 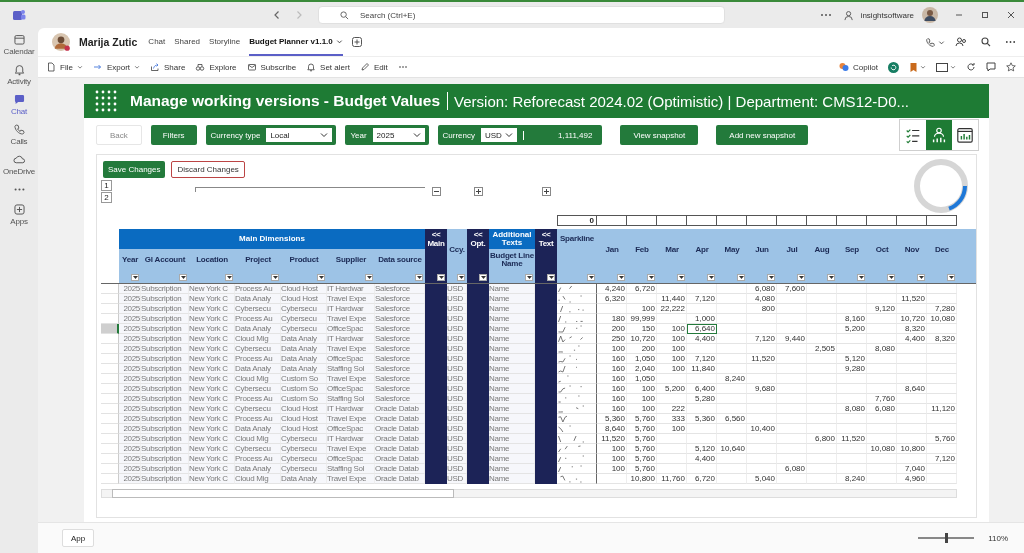 What do you see at coordinates (457, 250) in the screenshot?
I see `column-header: Ccy.` at bounding box center [457, 250].